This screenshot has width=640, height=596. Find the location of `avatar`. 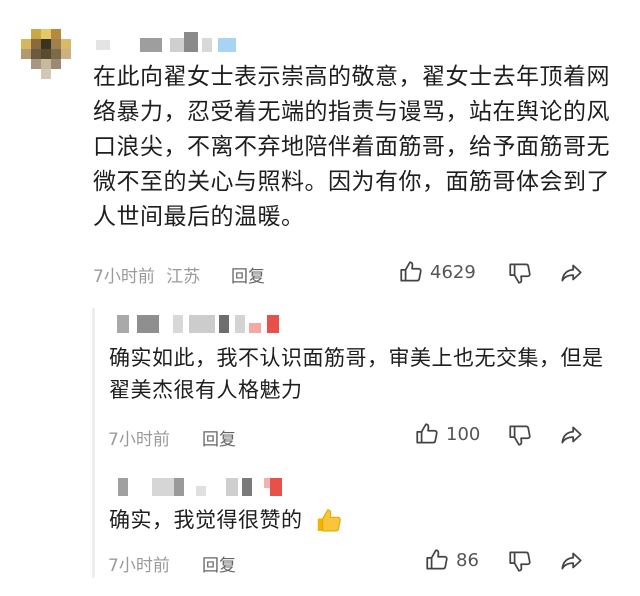

avatar is located at coordinates (46, 54).